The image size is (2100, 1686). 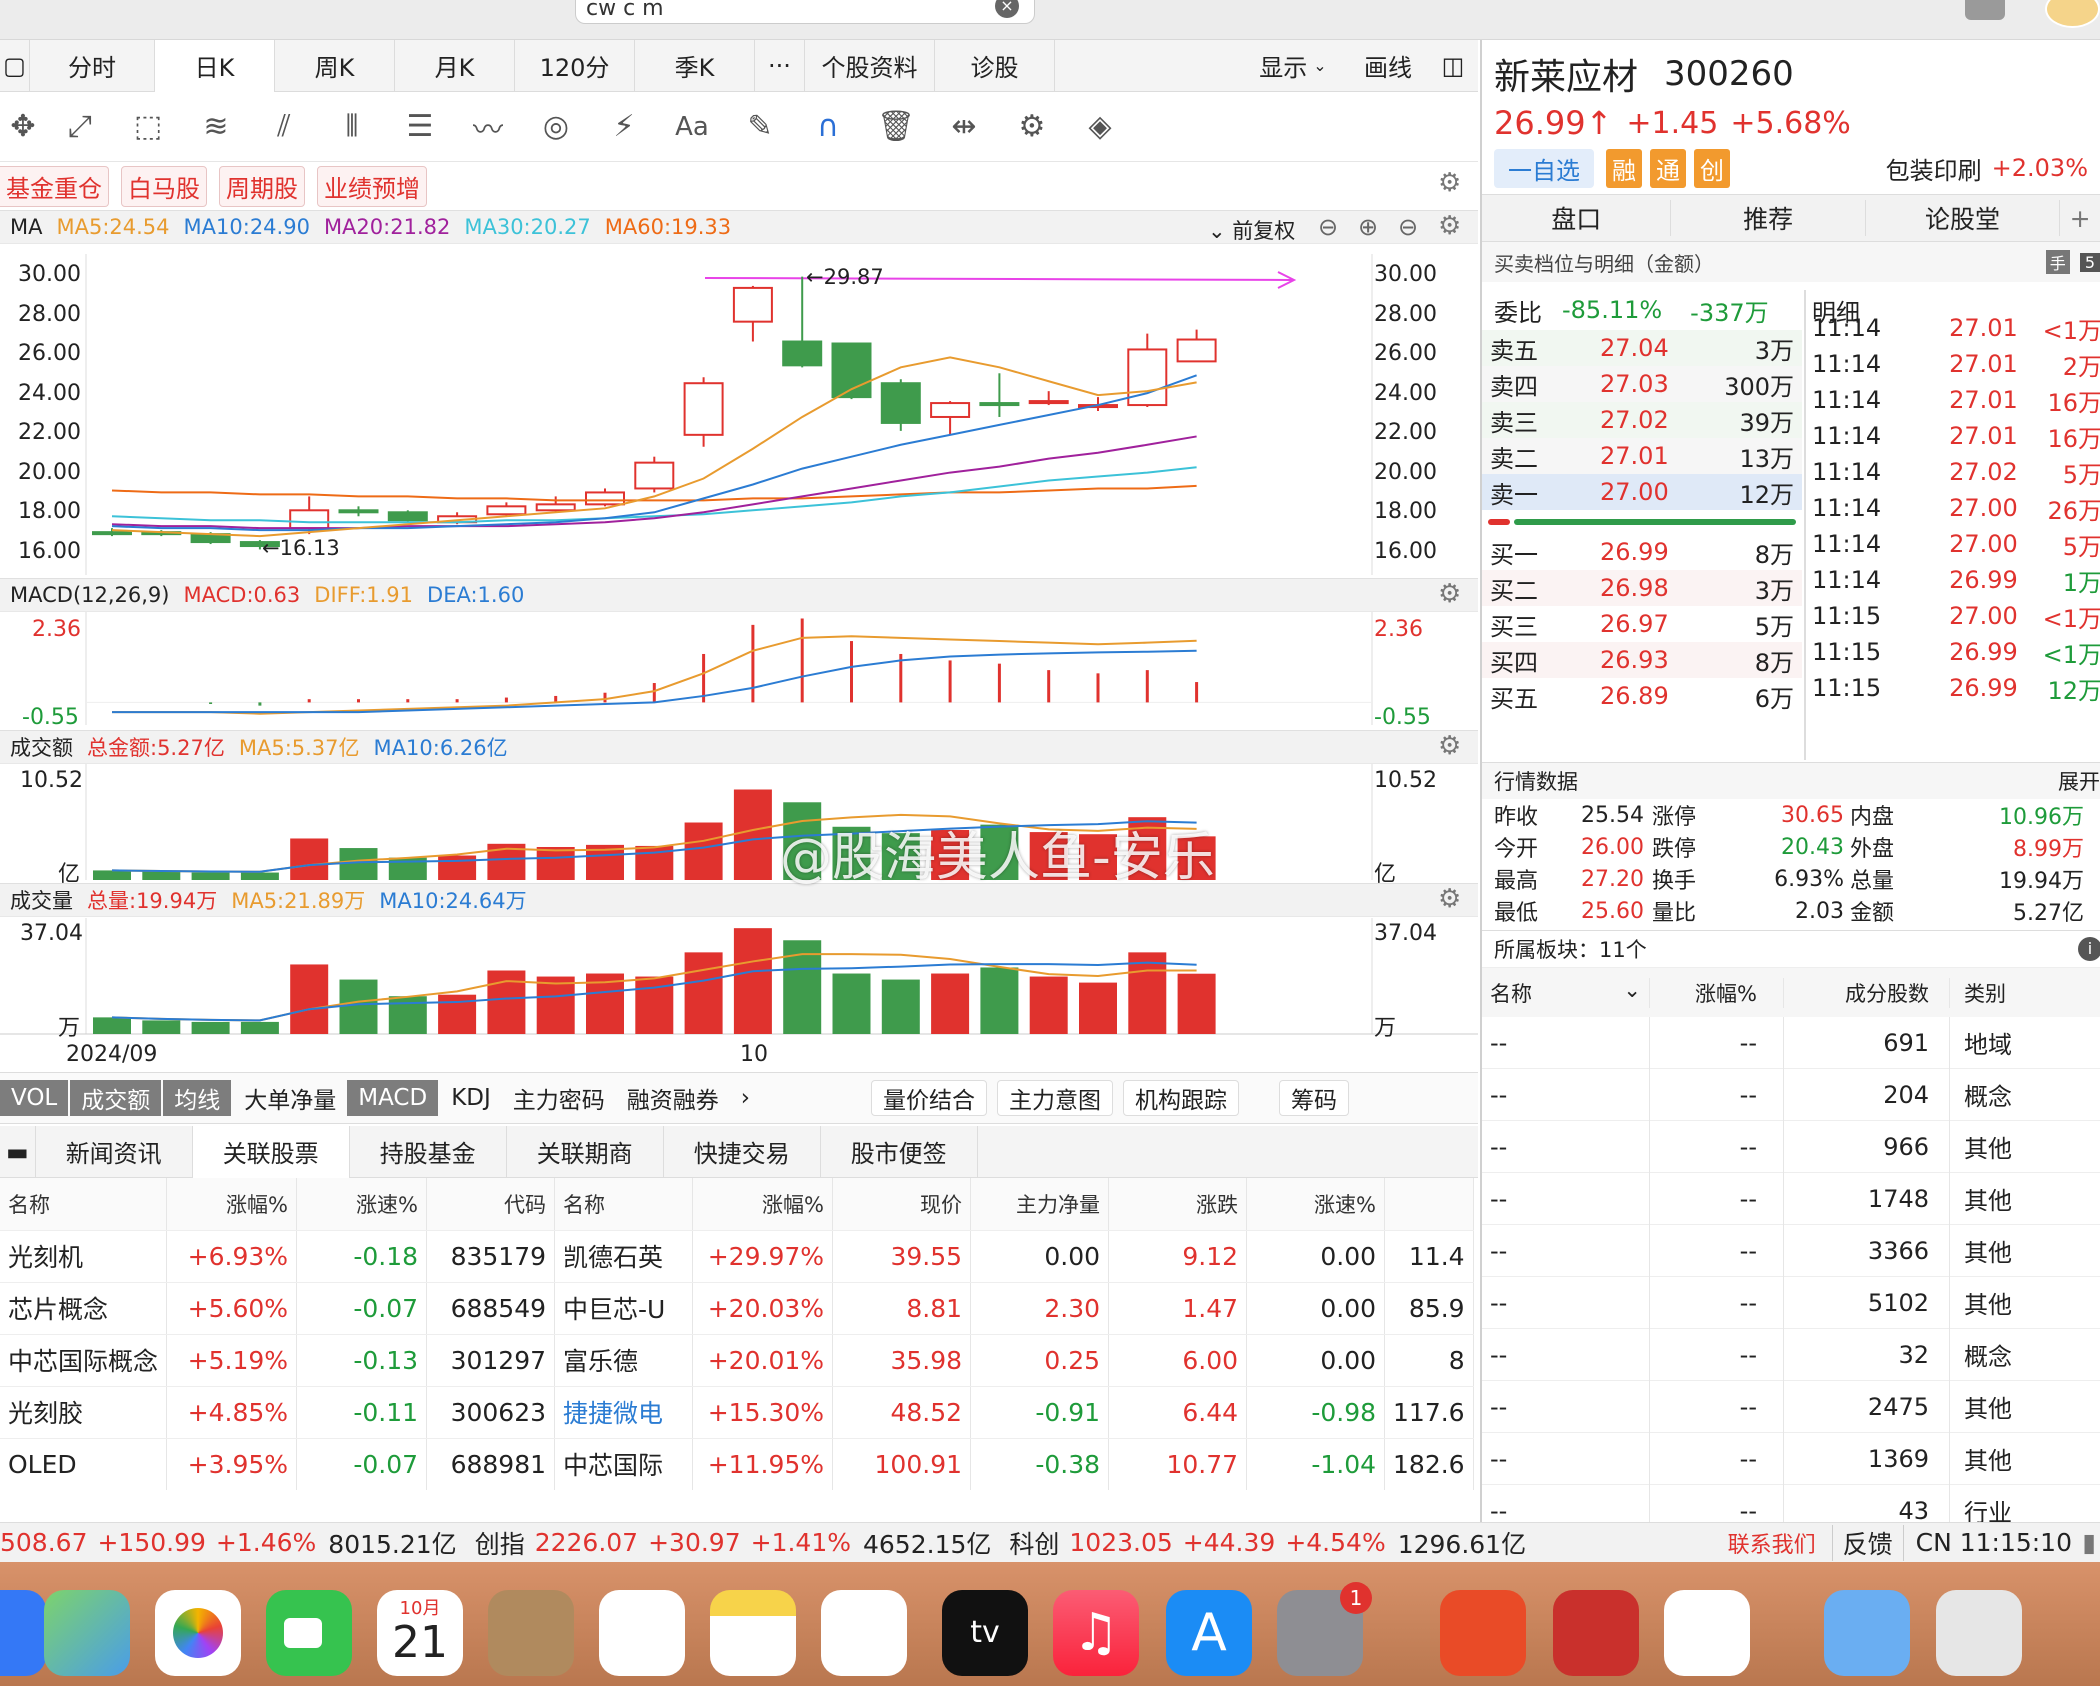 I want to click on ask-level: 卖四 27.03 300万, so click(x=1642, y=384).